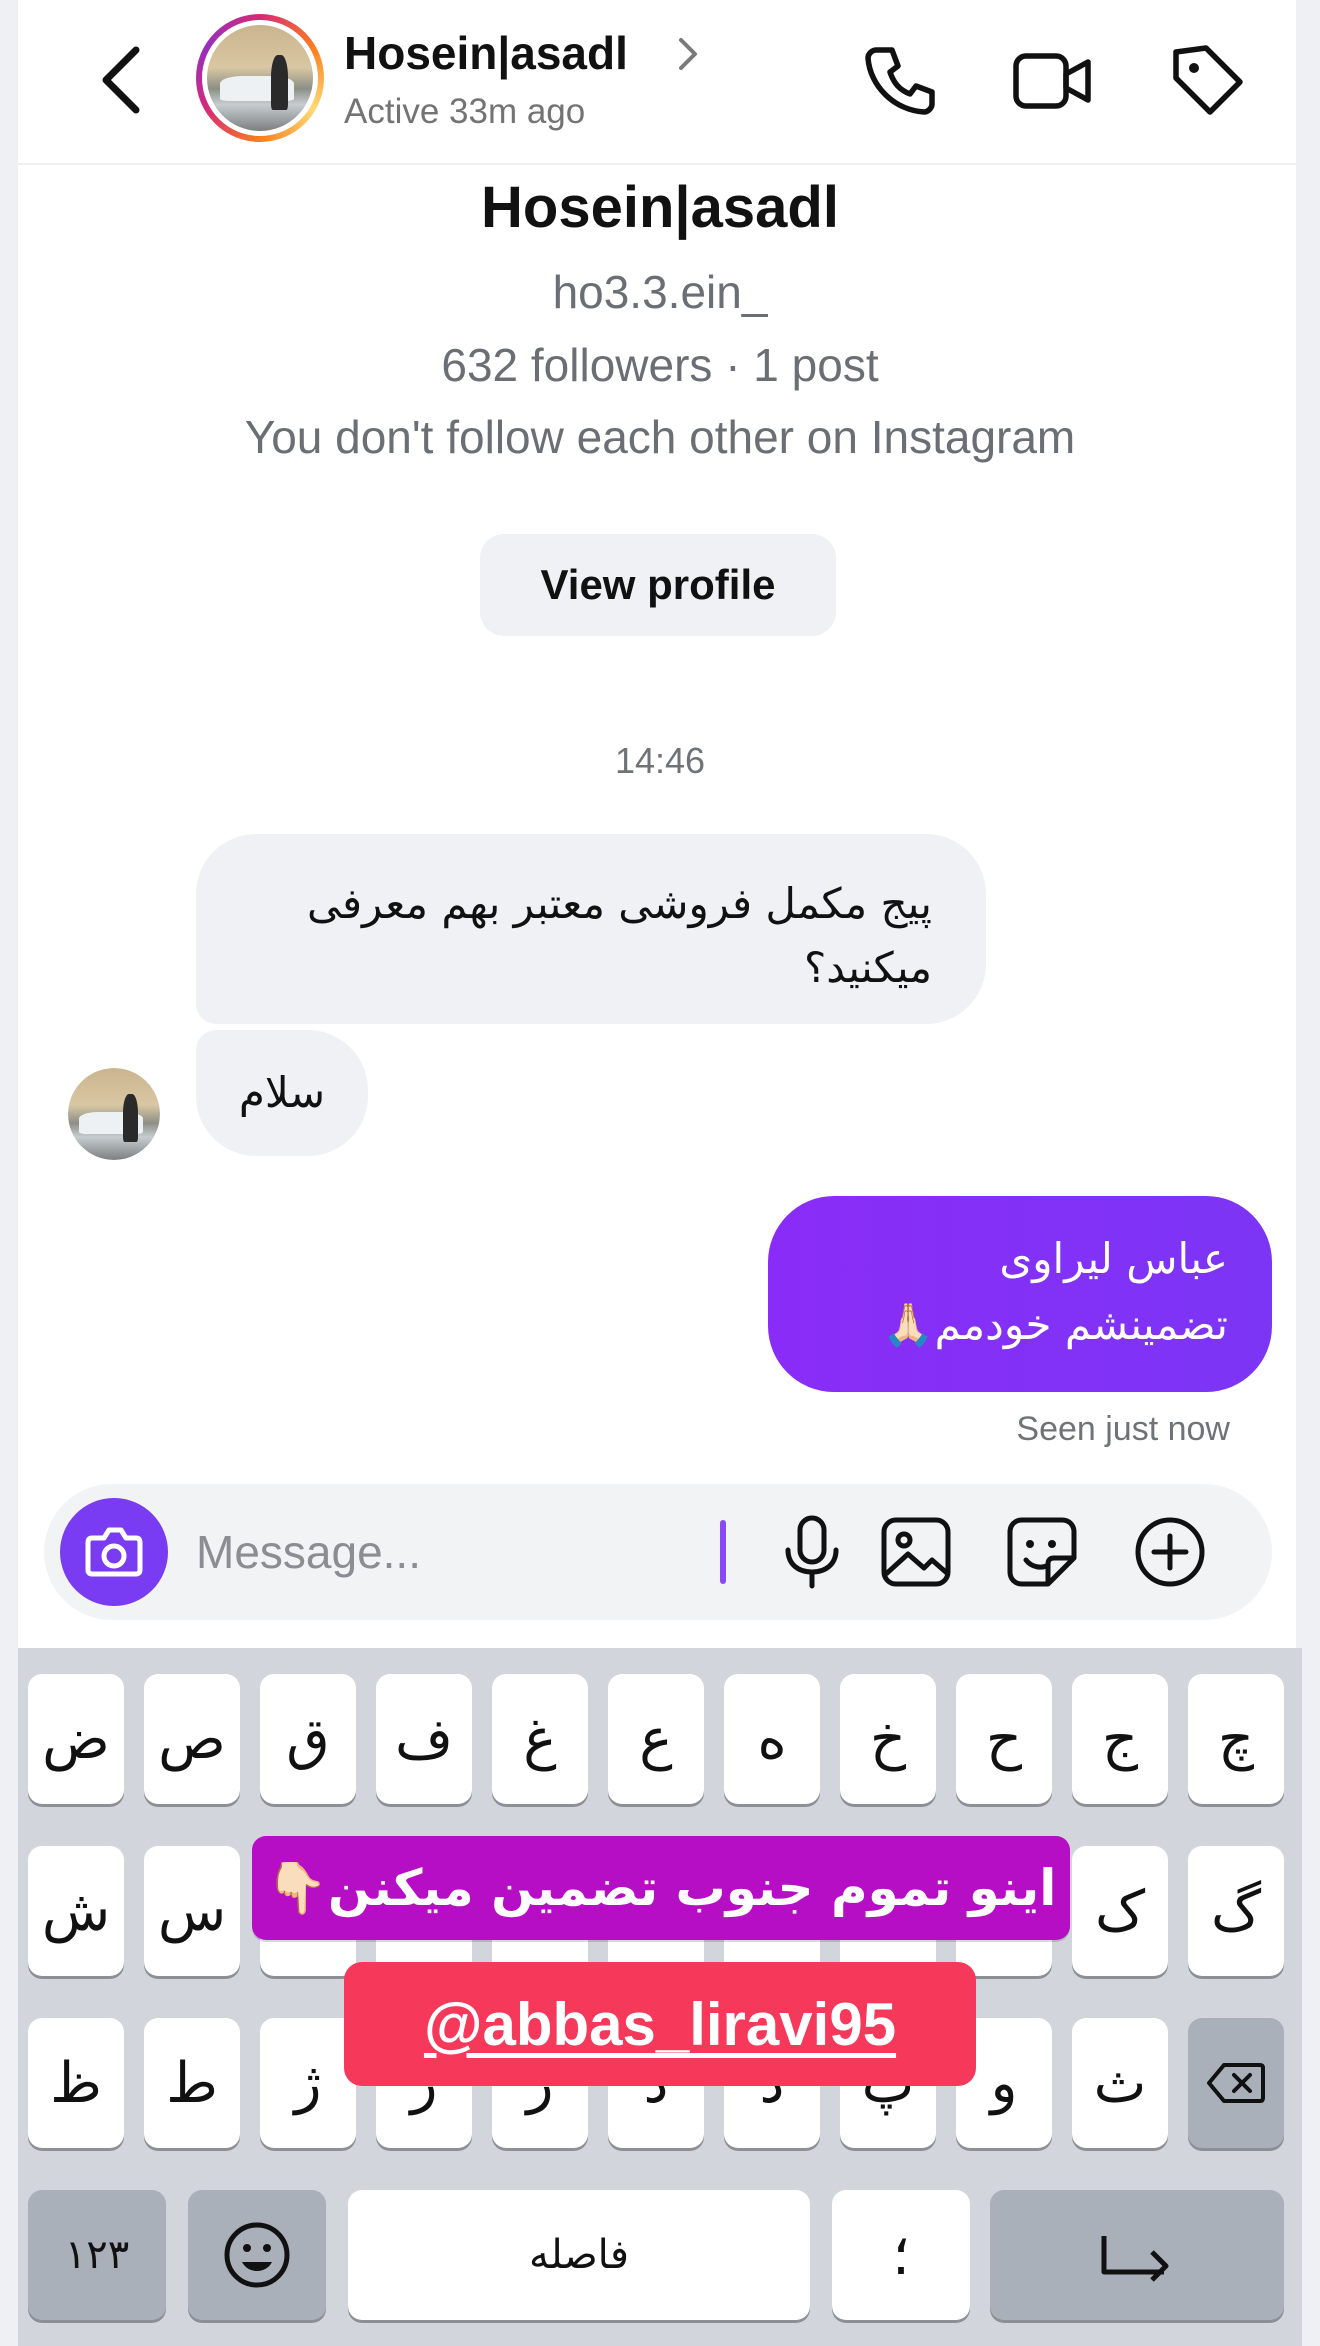 The image size is (1320, 2346). I want to click on text-cursor, so click(723, 1552).